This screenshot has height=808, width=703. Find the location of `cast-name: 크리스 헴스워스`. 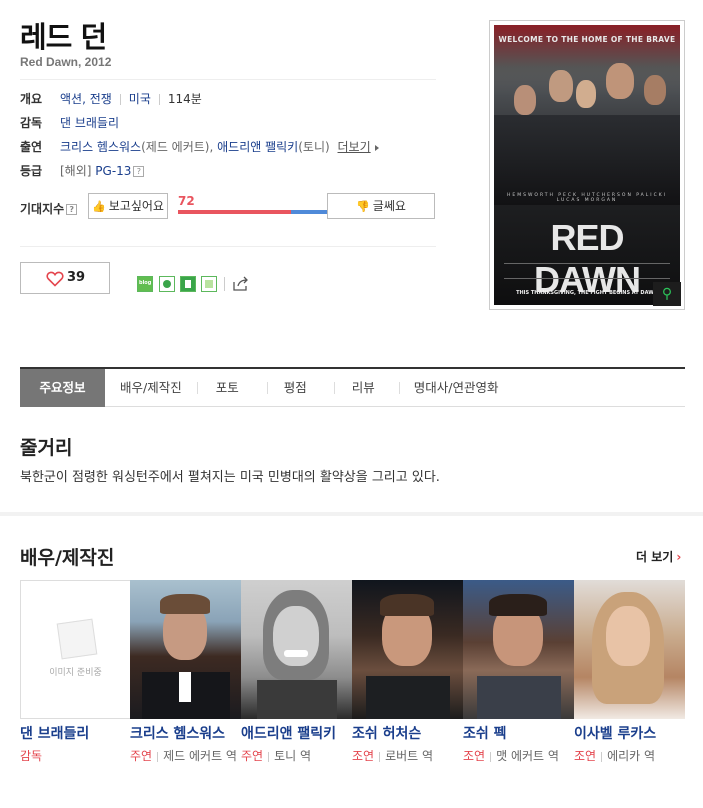

cast-name: 크리스 헴스워스 is located at coordinates (183, 733).